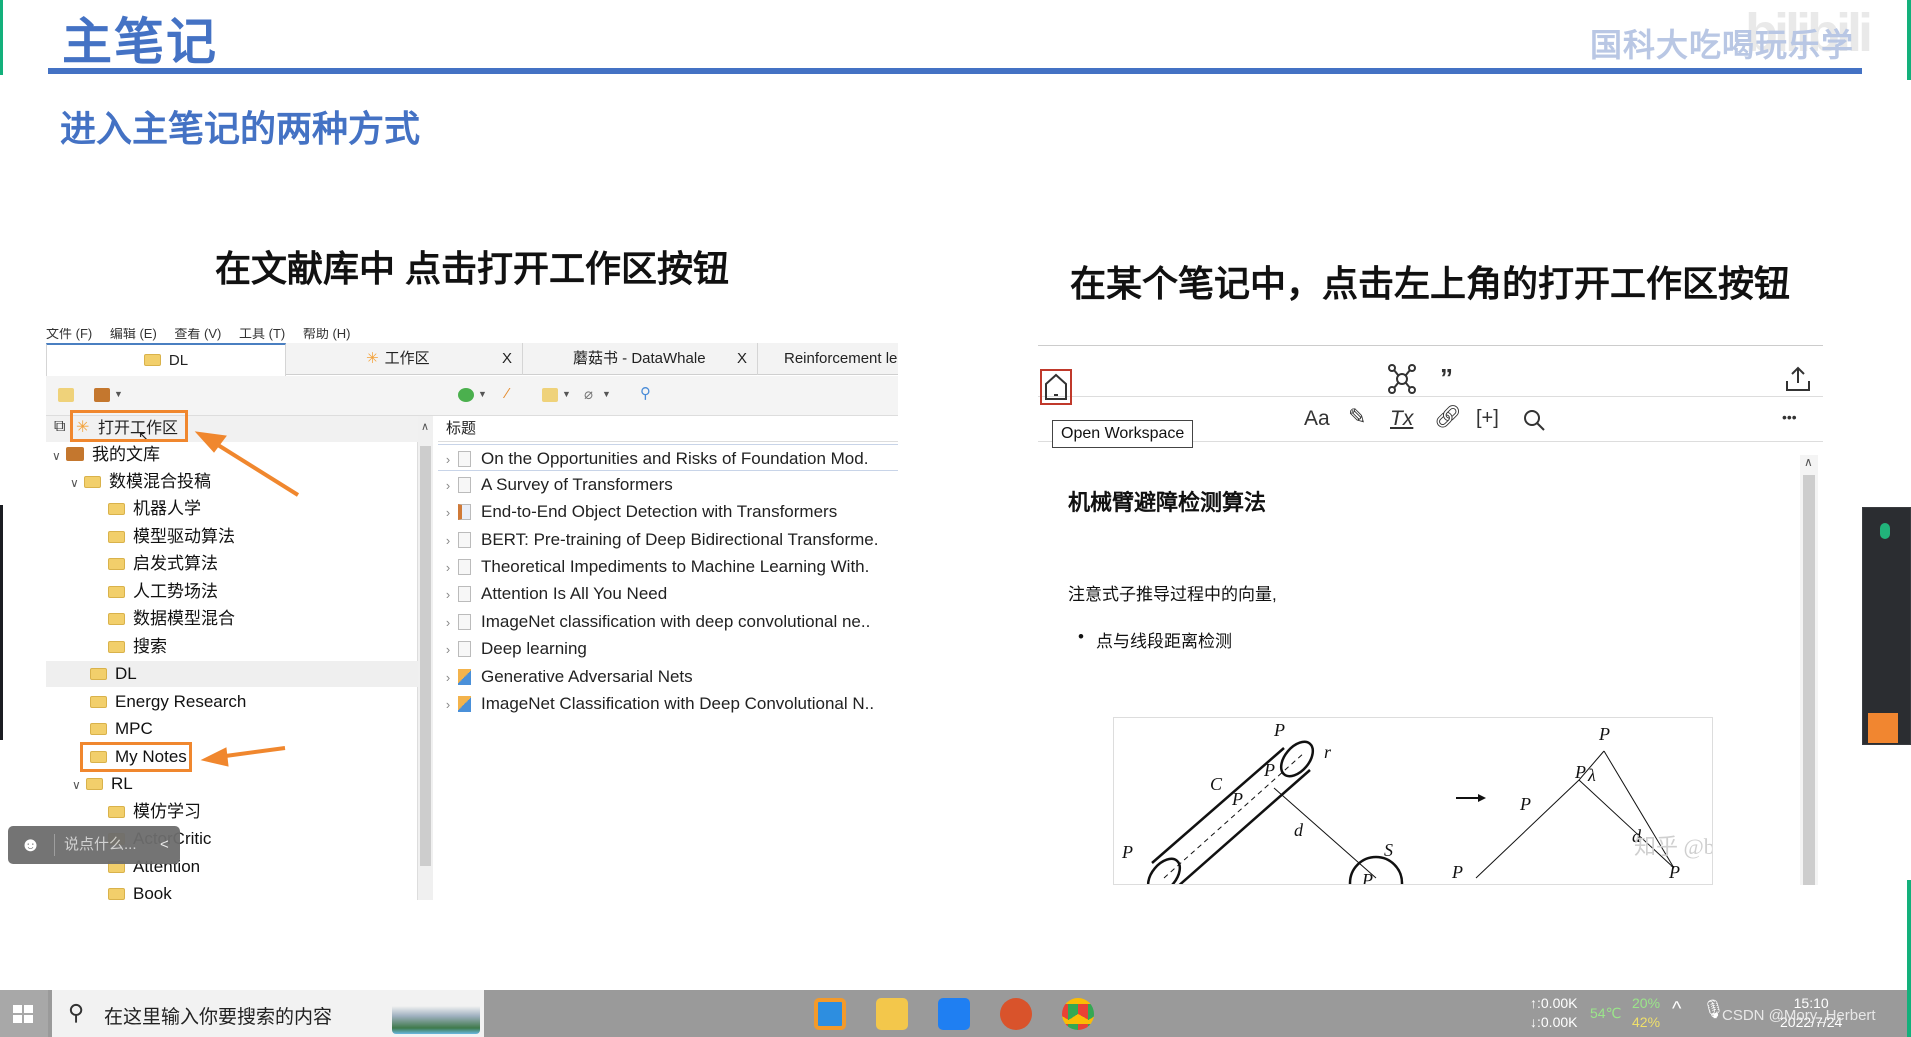 This screenshot has width=1911, height=1037. What do you see at coordinates (1673, 846) in the screenshot?
I see `figure-watermark: 知乎 @be water` at bounding box center [1673, 846].